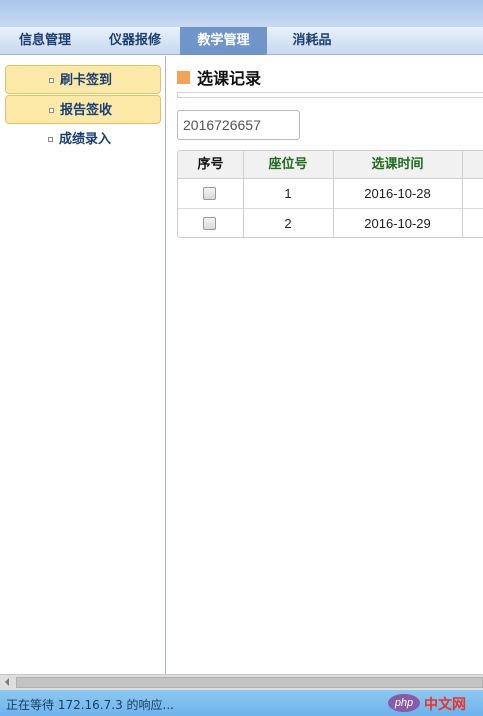 The height and width of the screenshot is (716, 483). What do you see at coordinates (183, 77) in the screenshot?
I see `section-marker-icon` at bounding box center [183, 77].